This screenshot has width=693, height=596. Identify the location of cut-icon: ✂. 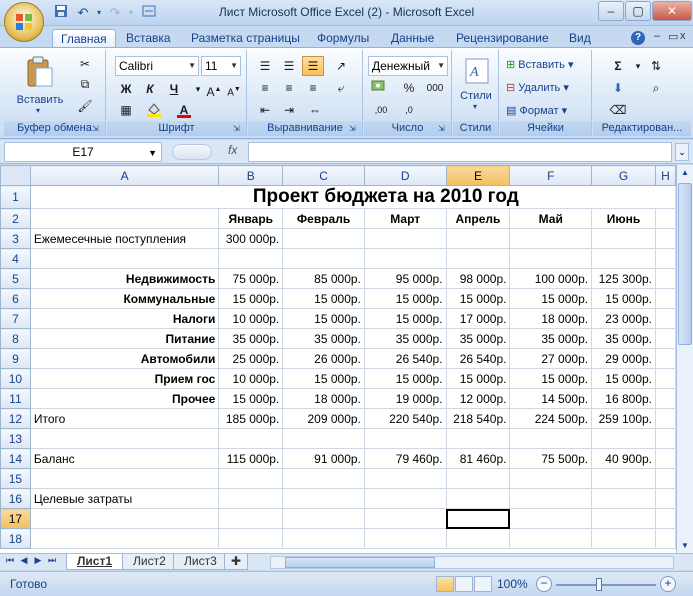
(85, 64).